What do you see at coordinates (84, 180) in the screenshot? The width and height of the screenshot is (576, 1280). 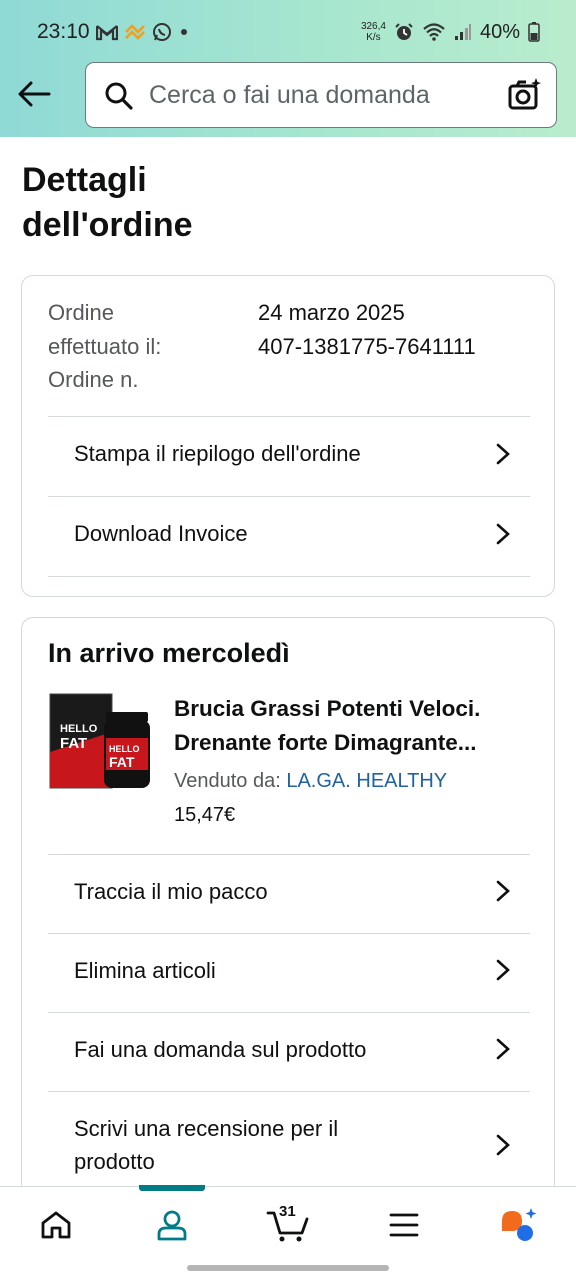 I see `page-title-line1: Dettagli` at bounding box center [84, 180].